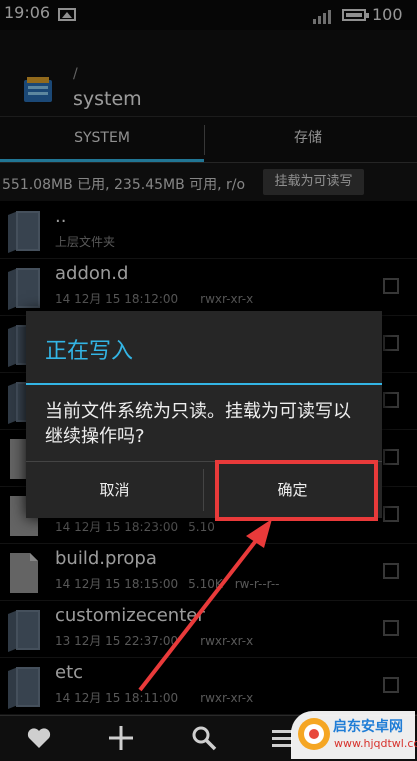 The height and width of the screenshot is (761, 417). Describe the element at coordinates (204, 384) in the screenshot. I see `dialog-title-divider` at that location.